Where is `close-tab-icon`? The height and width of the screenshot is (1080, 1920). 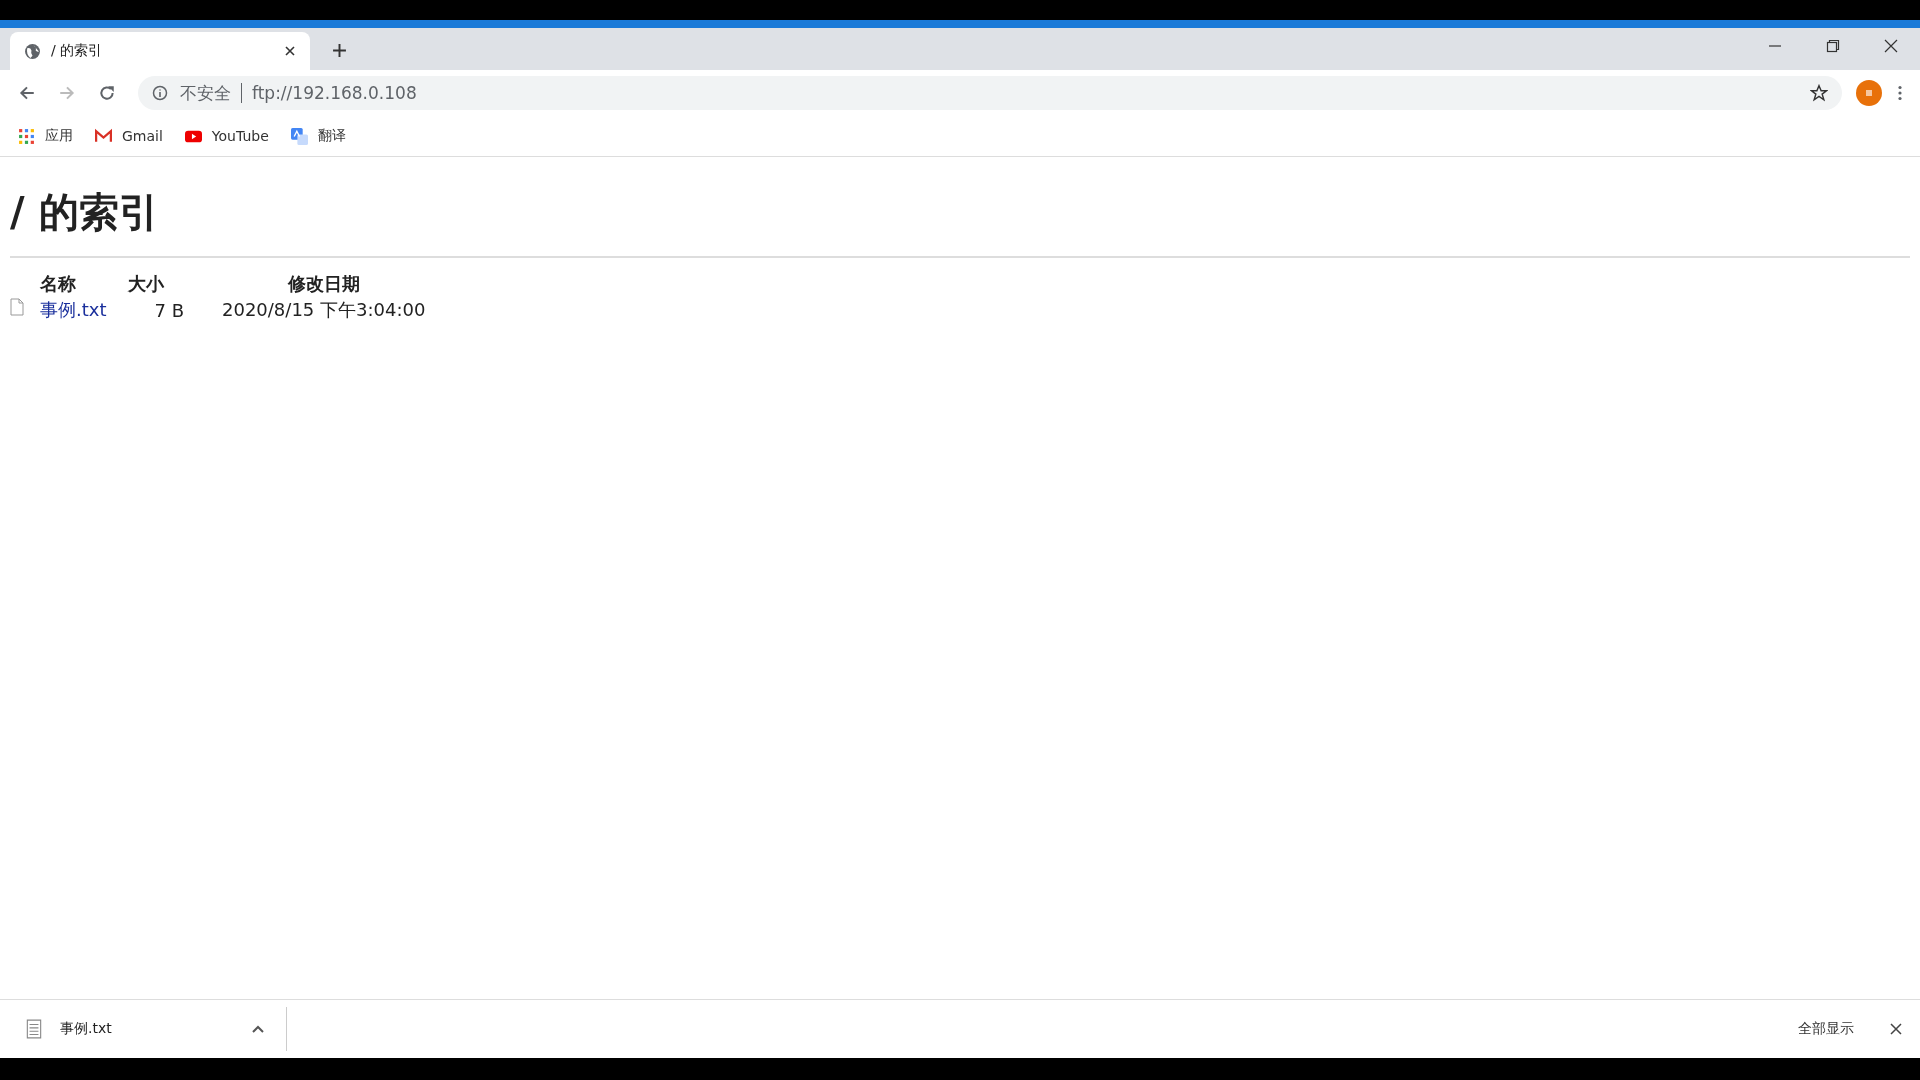 close-tab-icon is located at coordinates (290, 51).